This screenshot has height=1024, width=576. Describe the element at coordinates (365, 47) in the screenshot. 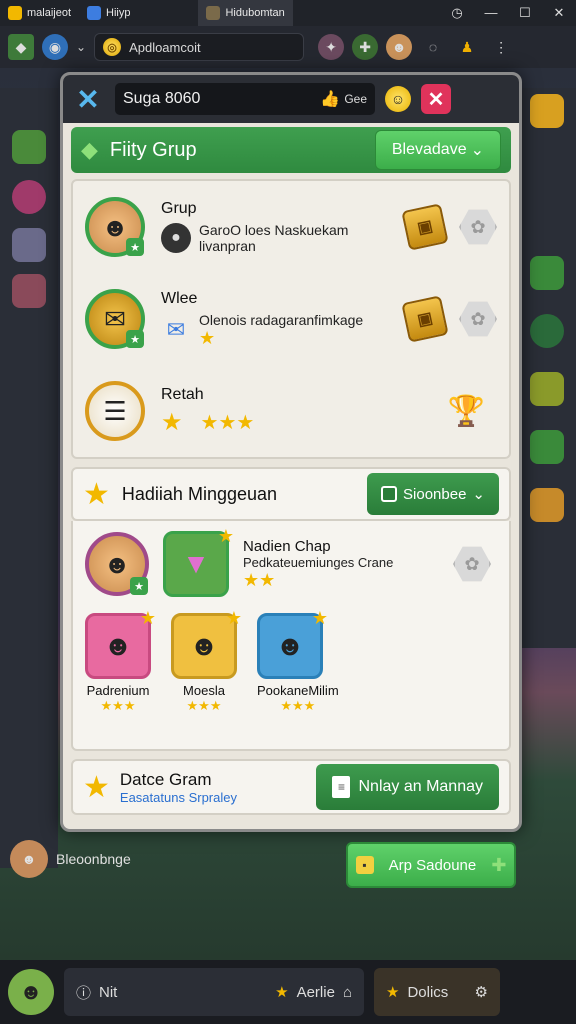

I see `puzzle-icon: ✚` at that location.